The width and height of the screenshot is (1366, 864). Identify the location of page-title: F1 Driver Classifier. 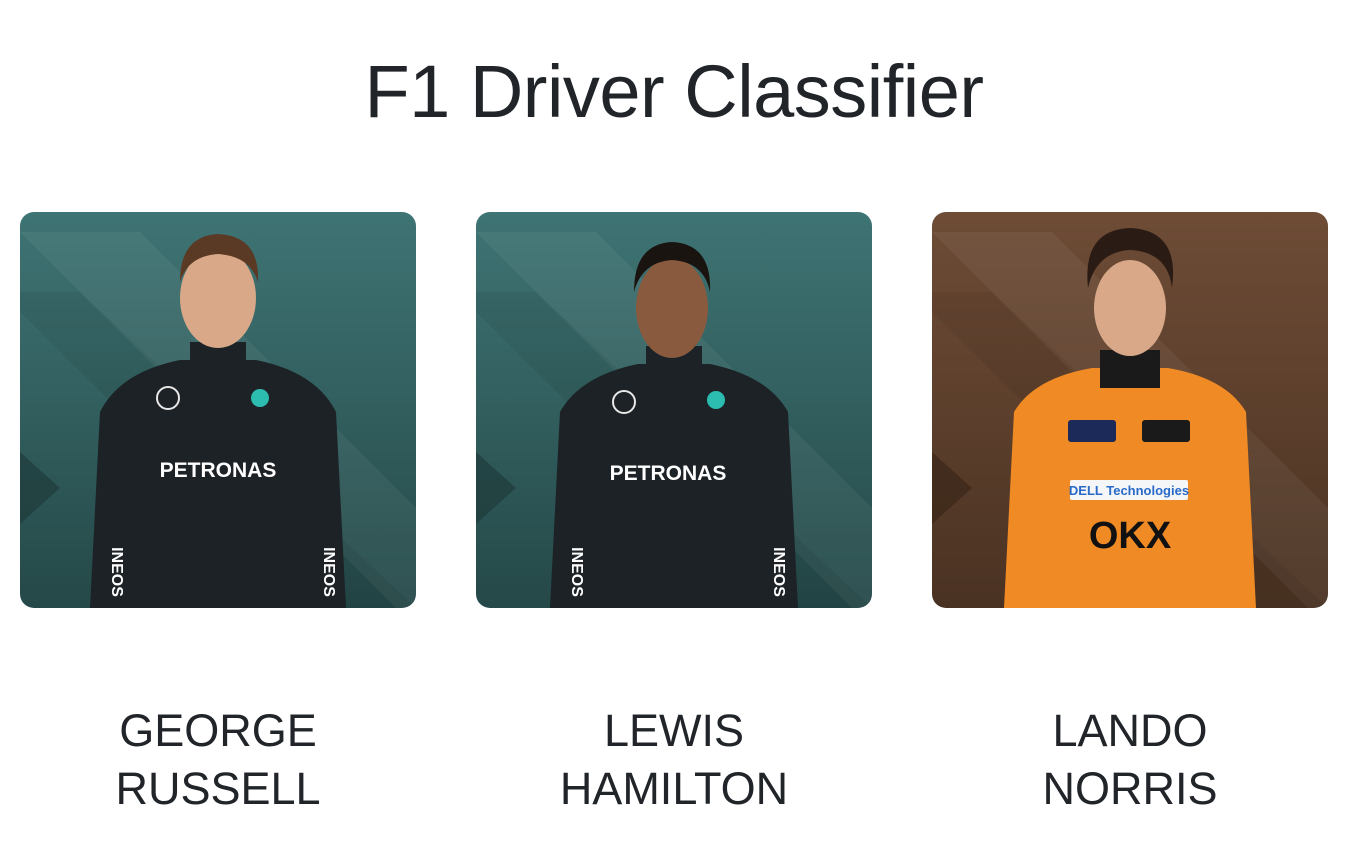
(674, 91).